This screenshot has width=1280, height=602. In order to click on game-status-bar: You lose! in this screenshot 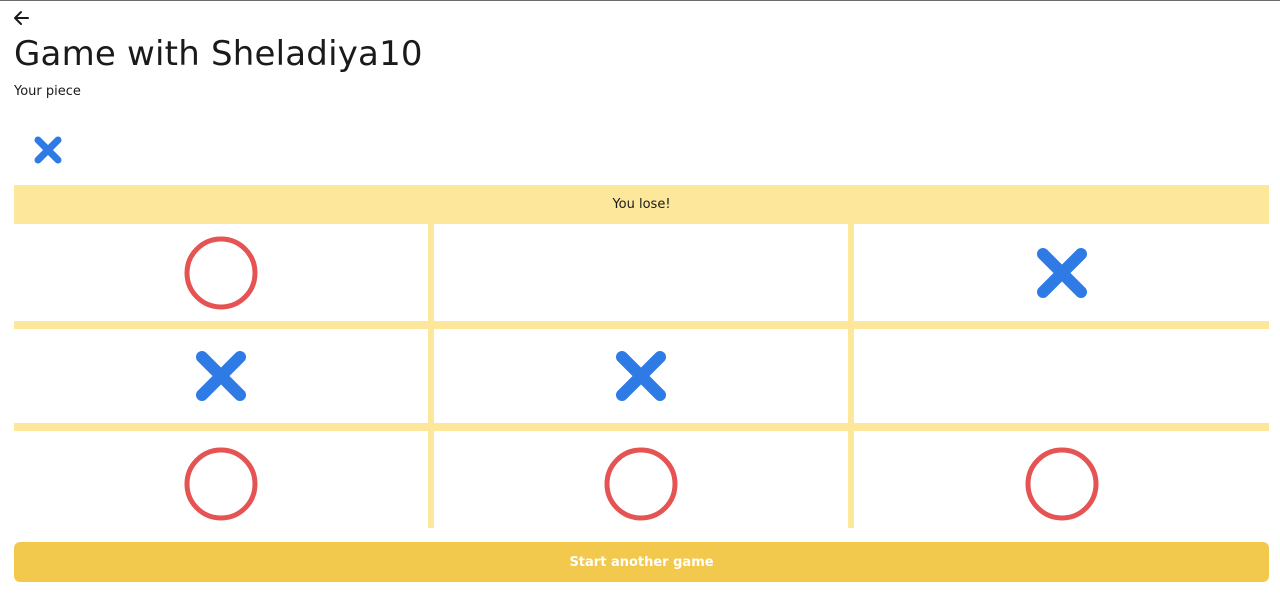, I will do `click(641, 204)`.